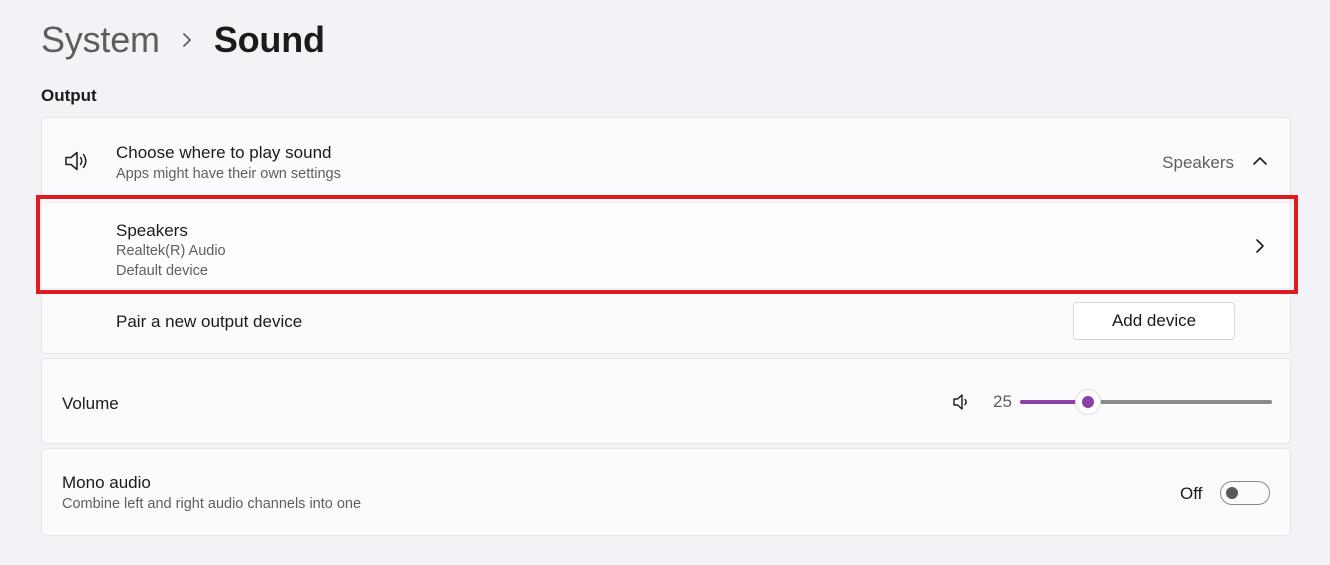 This screenshot has width=1330, height=565. I want to click on chevron-up-icon, so click(1260, 160).